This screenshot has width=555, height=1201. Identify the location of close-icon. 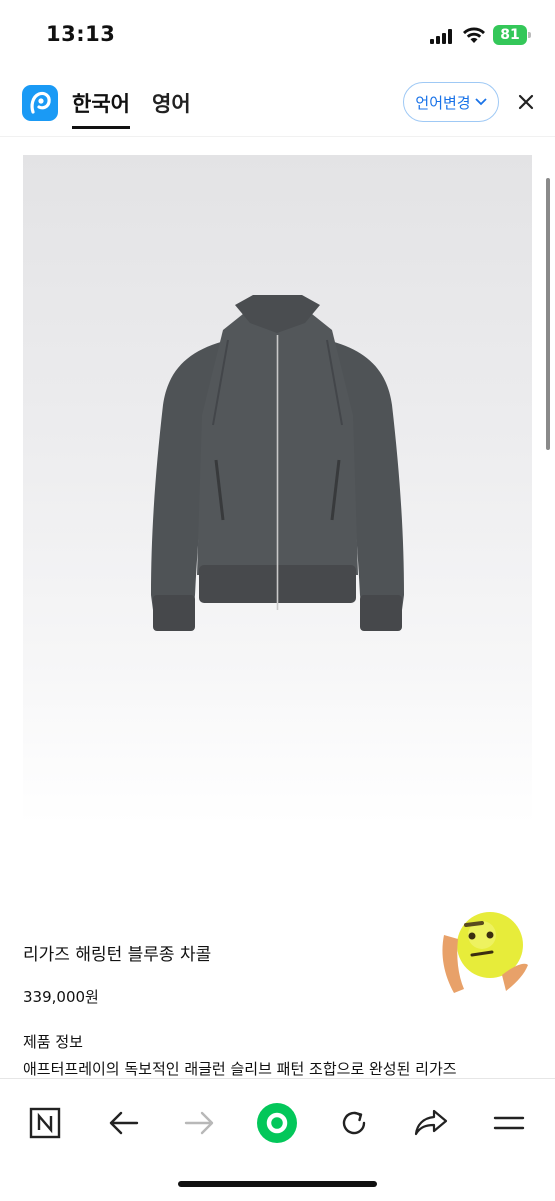
(526, 102).